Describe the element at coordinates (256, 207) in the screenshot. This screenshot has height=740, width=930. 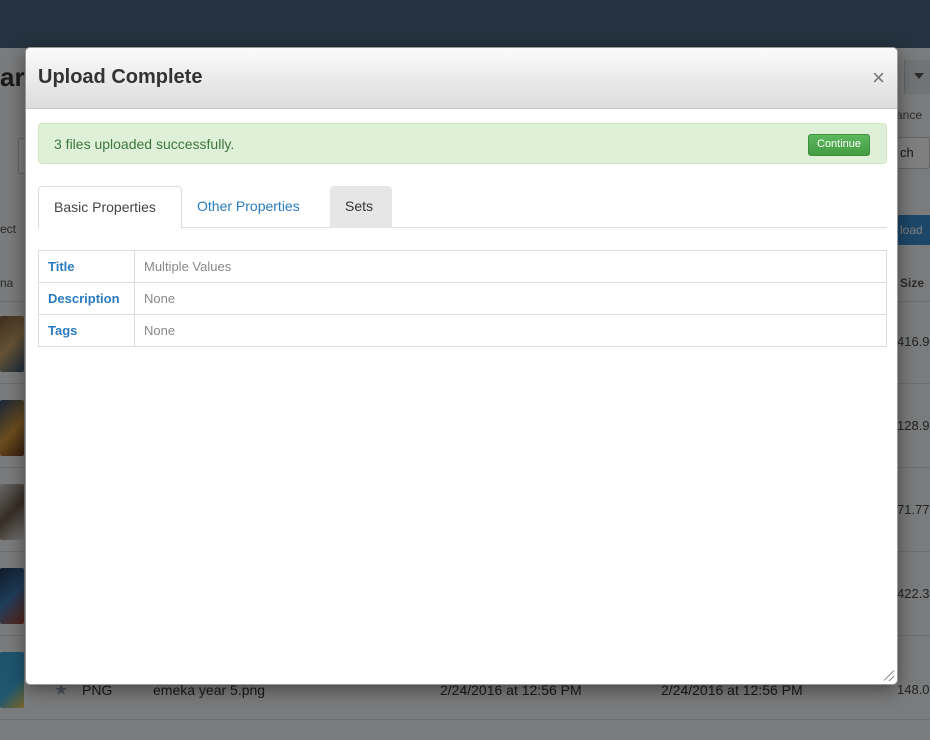
I see `tab-other-properties: Other Properties` at that location.